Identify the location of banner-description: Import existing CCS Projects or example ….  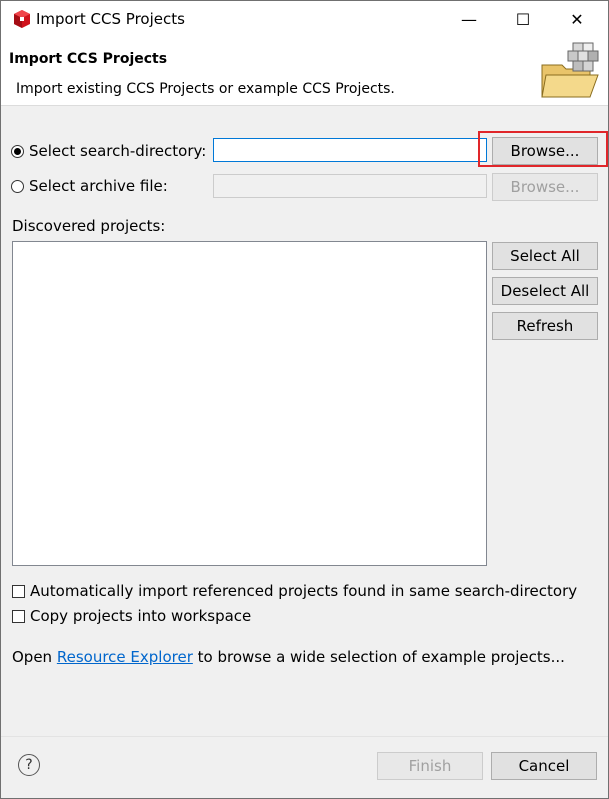
(205, 89).